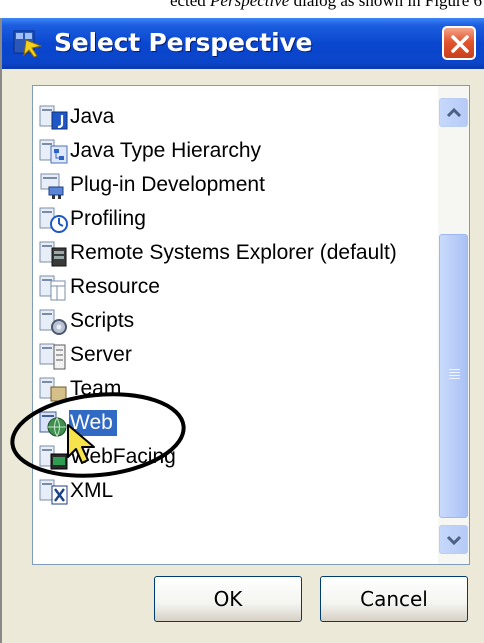 This screenshot has width=484, height=643. What do you see at coordinates (233, 118) in the screenshot?
I see `list-item: Java` at bounding box center [233, 118].